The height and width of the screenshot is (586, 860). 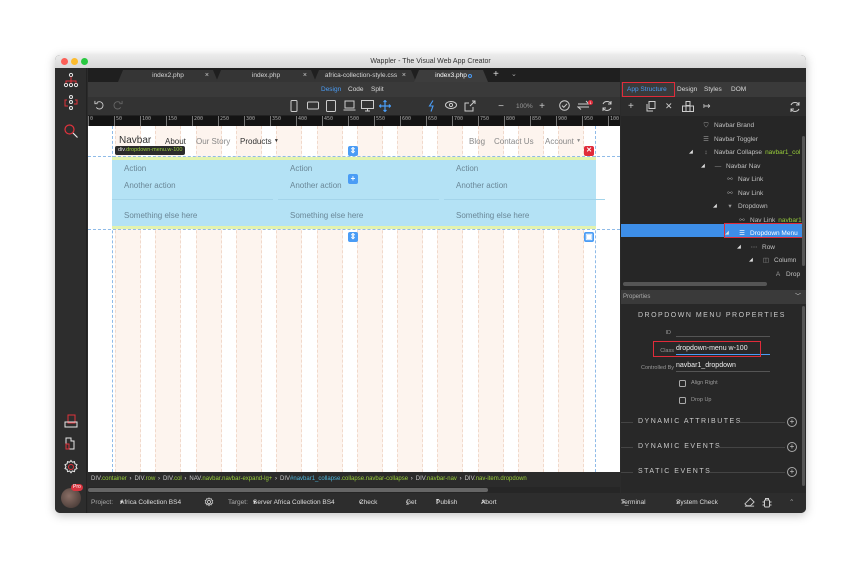 I want to click on breadcrumb-item: DIV.container ›, so click(x=112, y=479).